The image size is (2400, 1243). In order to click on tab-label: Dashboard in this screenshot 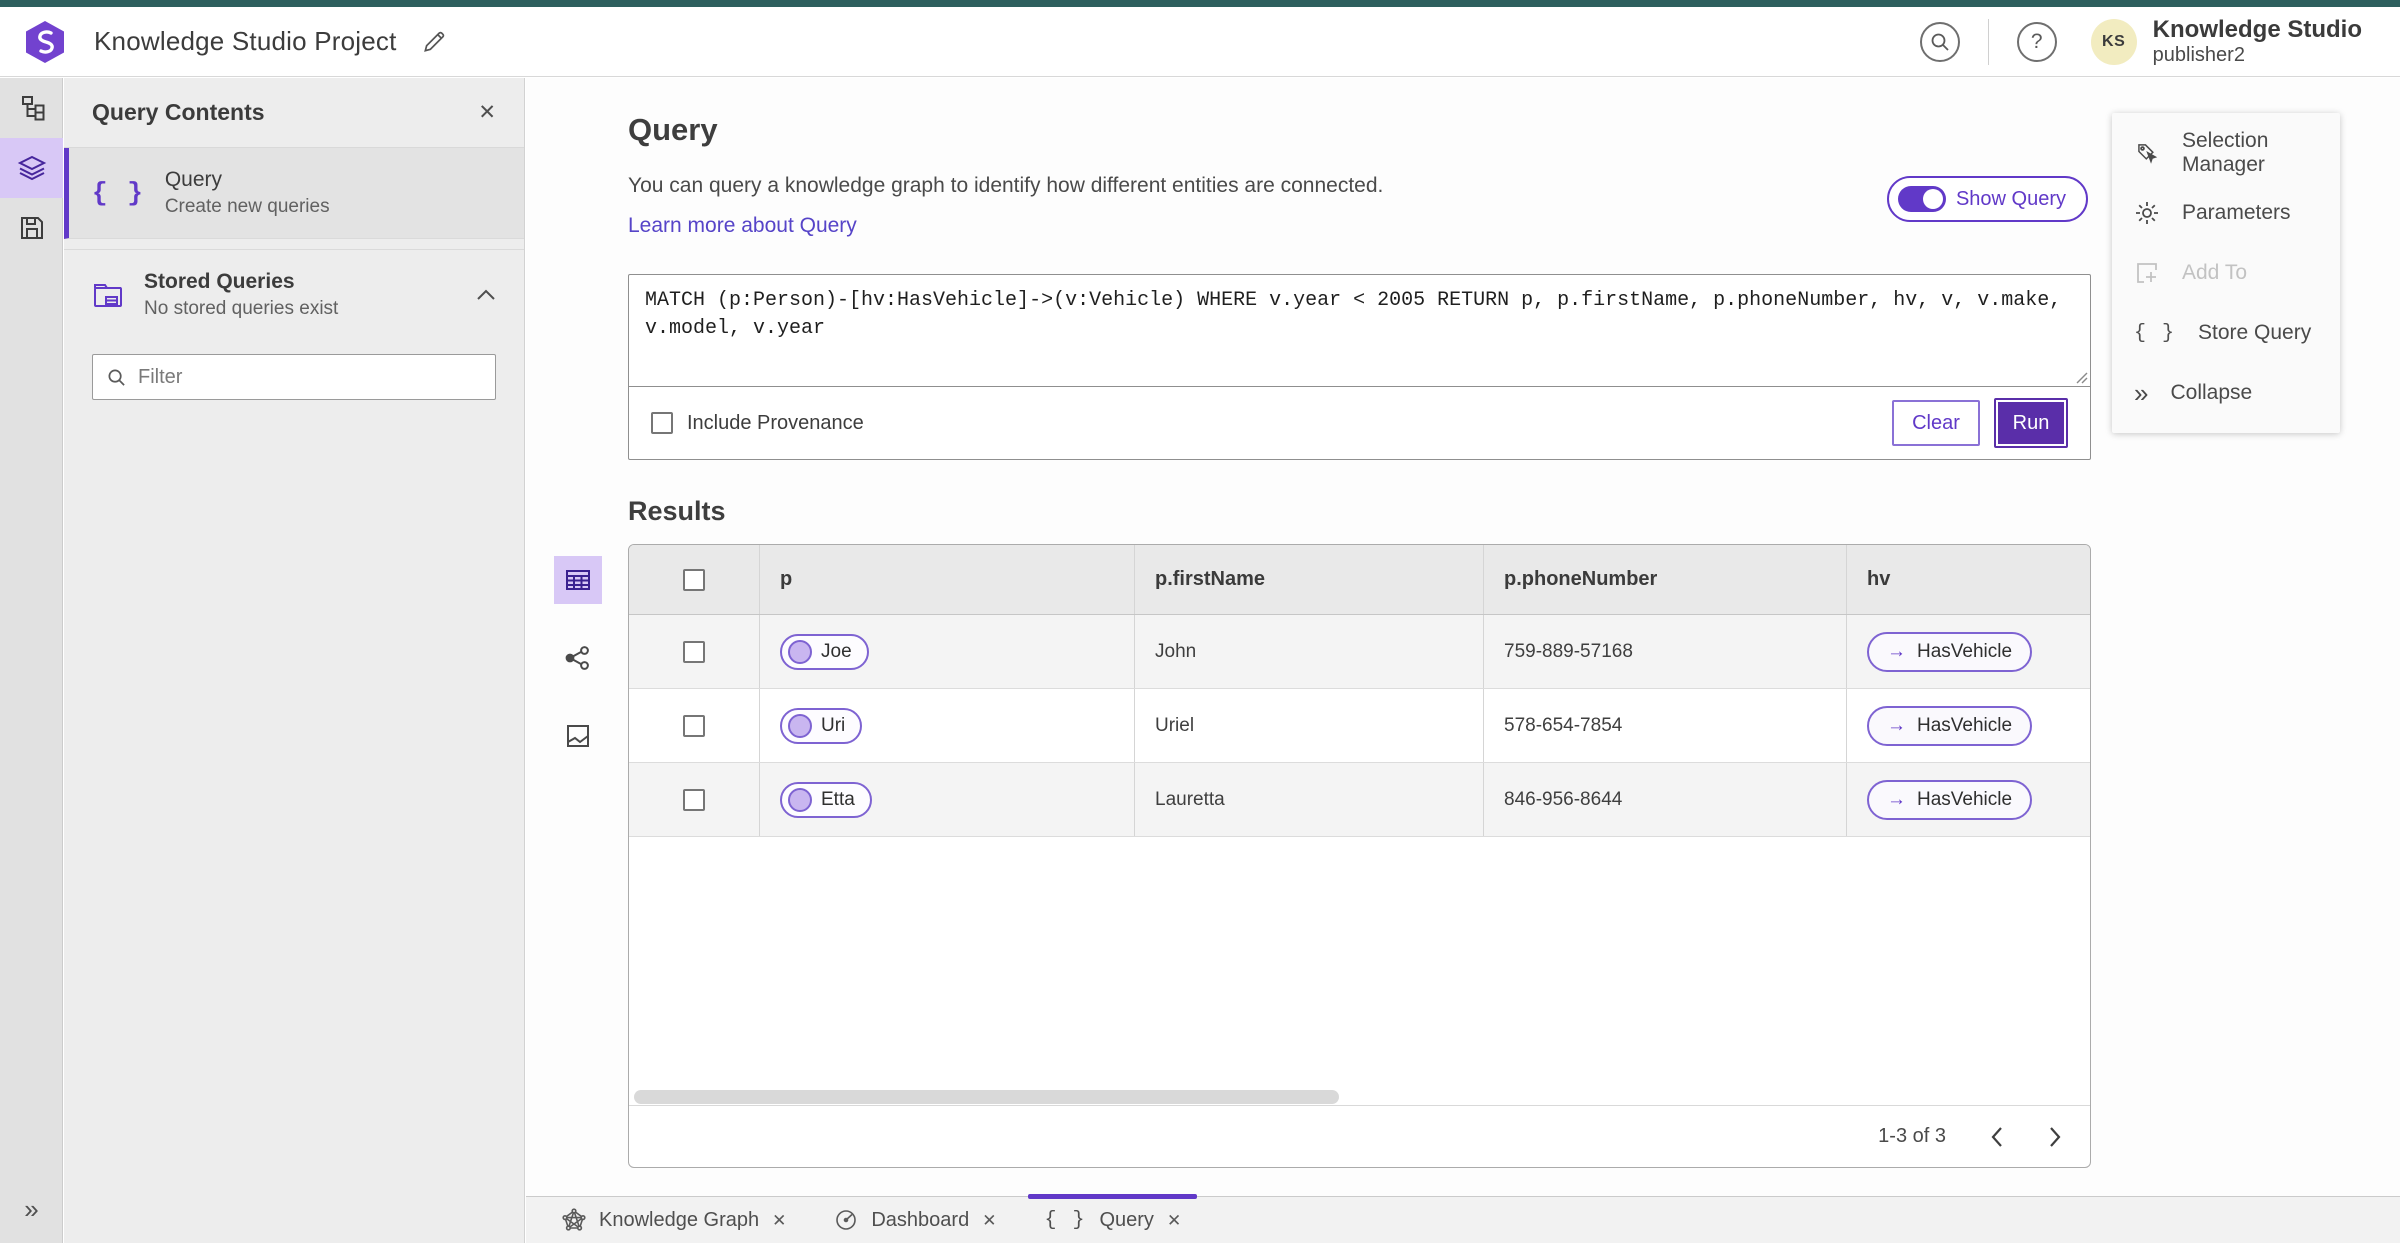, I will do `click(920, 1219)`.